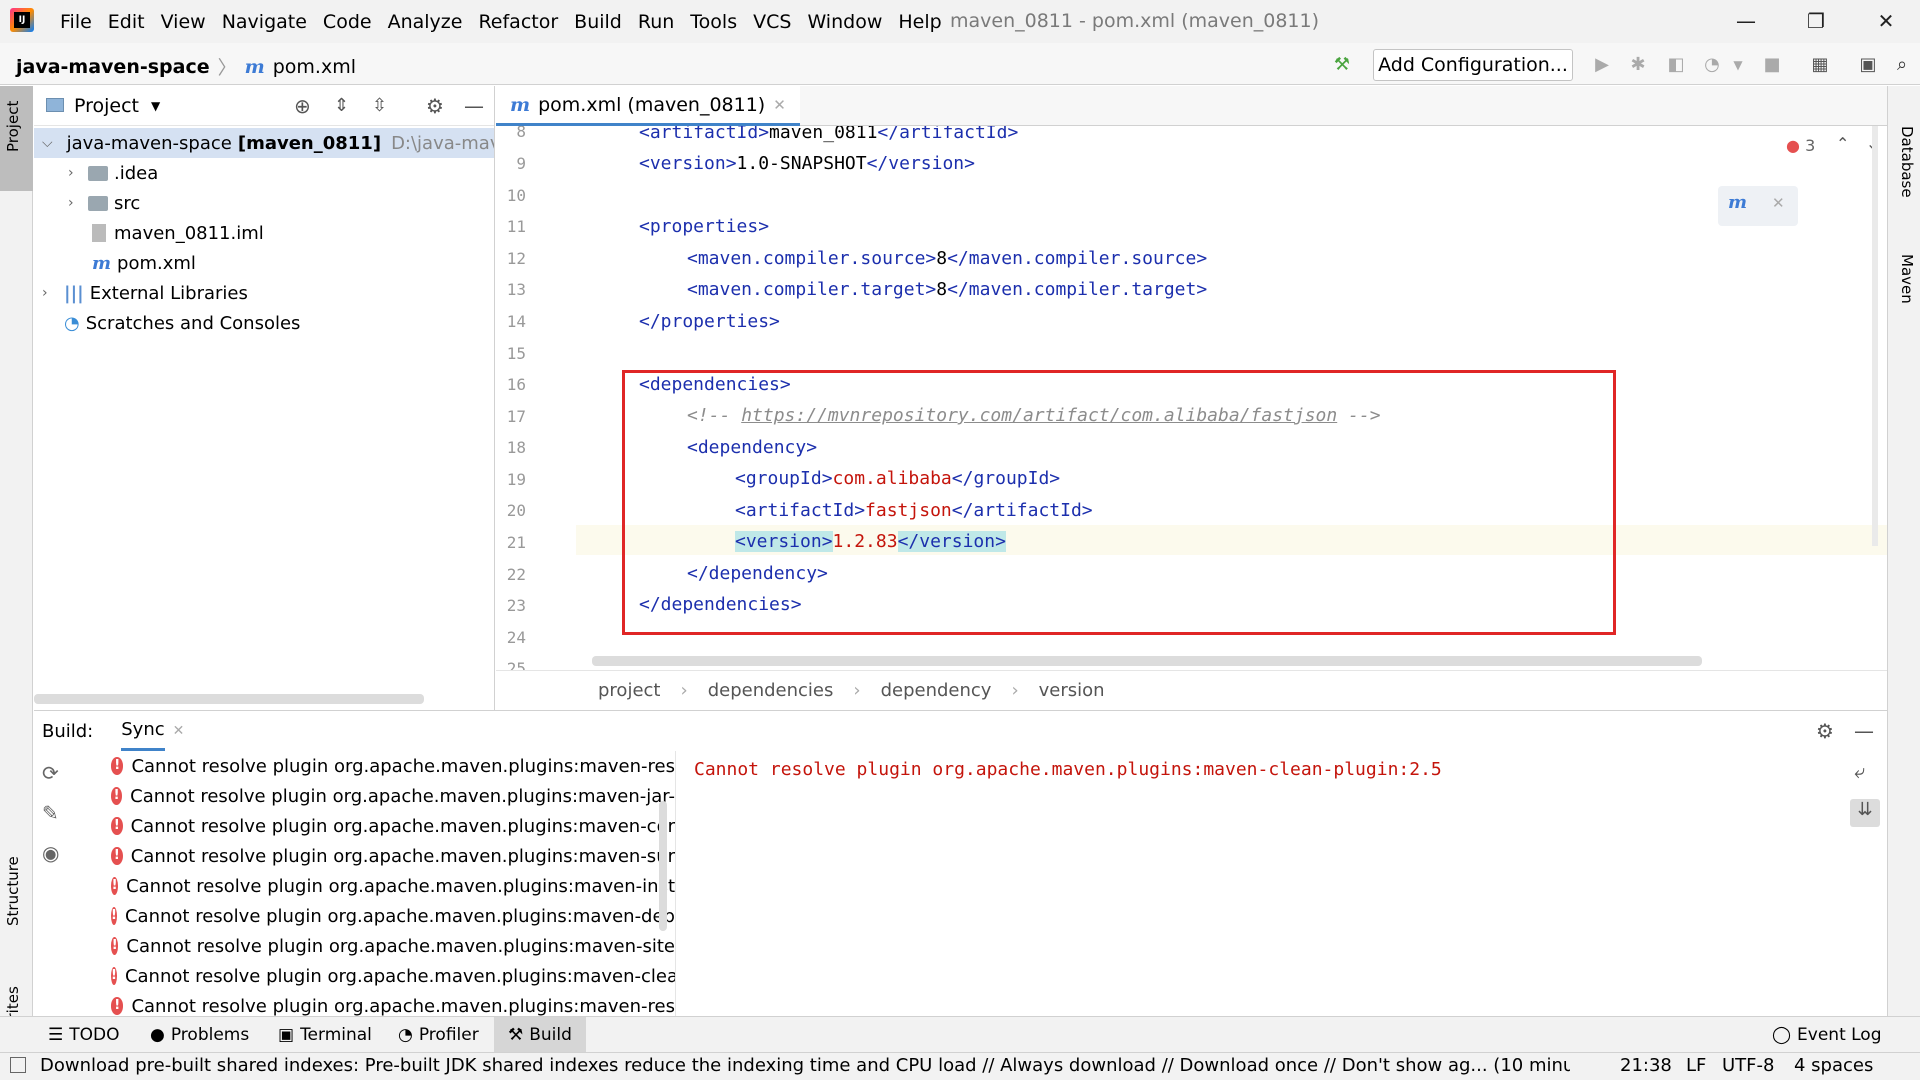  What do you see at coordinates (347, 22) in the screenshot?
I see `menu-code: Code` at bounding box center [347, 22].